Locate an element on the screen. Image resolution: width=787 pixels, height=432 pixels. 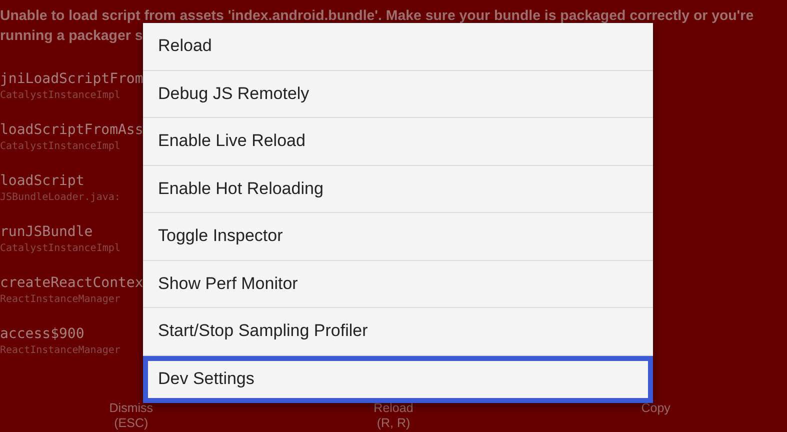
stack-method: loadScript is located at coordinates (42, 181).